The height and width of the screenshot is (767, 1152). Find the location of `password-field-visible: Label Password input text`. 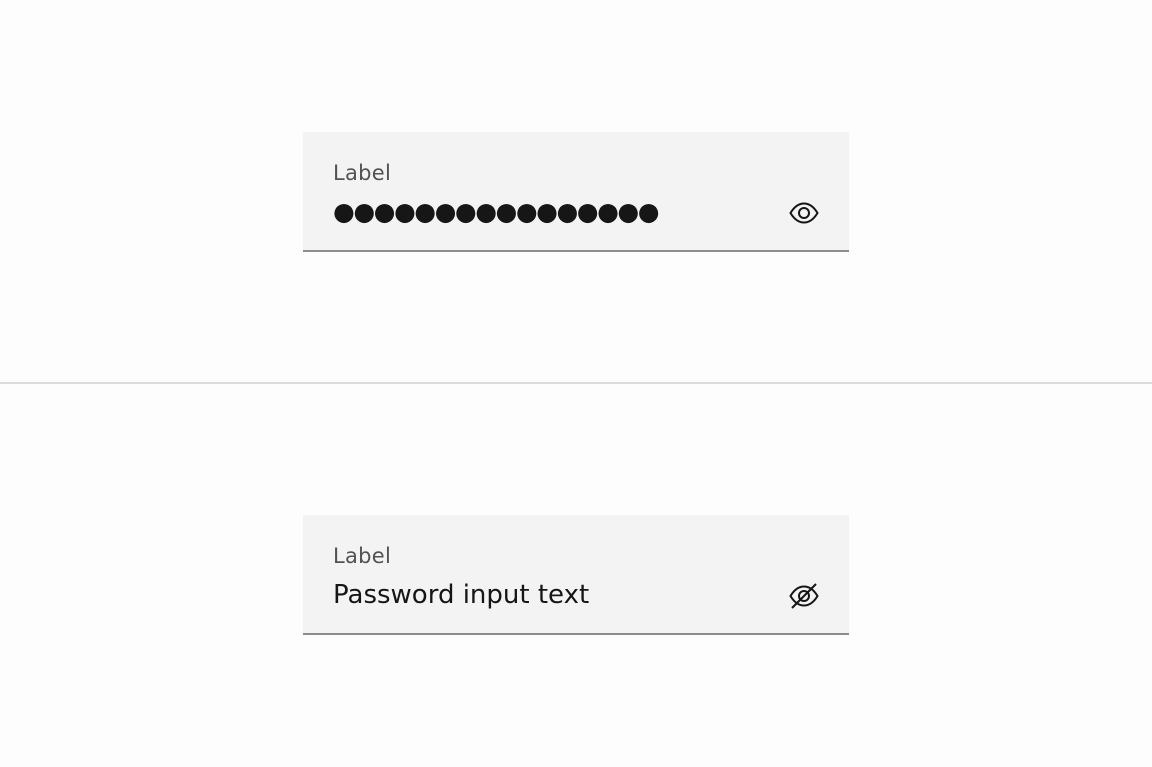

password-field-visible: Label Password input text is located at coordinates (576, 575).